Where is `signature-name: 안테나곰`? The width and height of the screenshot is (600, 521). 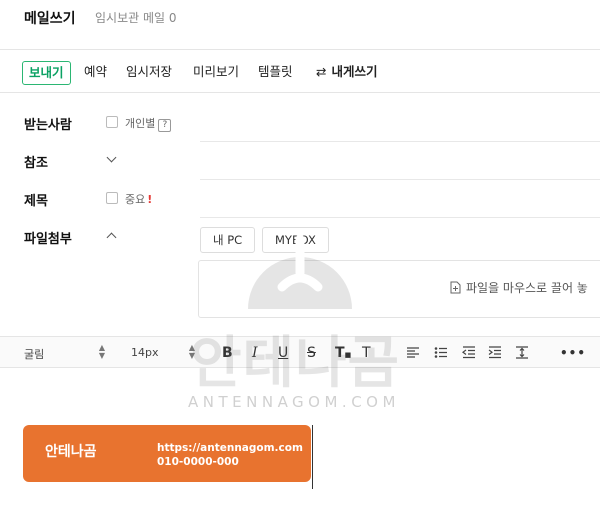
signature-name: 안테나곰 is located at coordinates (71, 452).